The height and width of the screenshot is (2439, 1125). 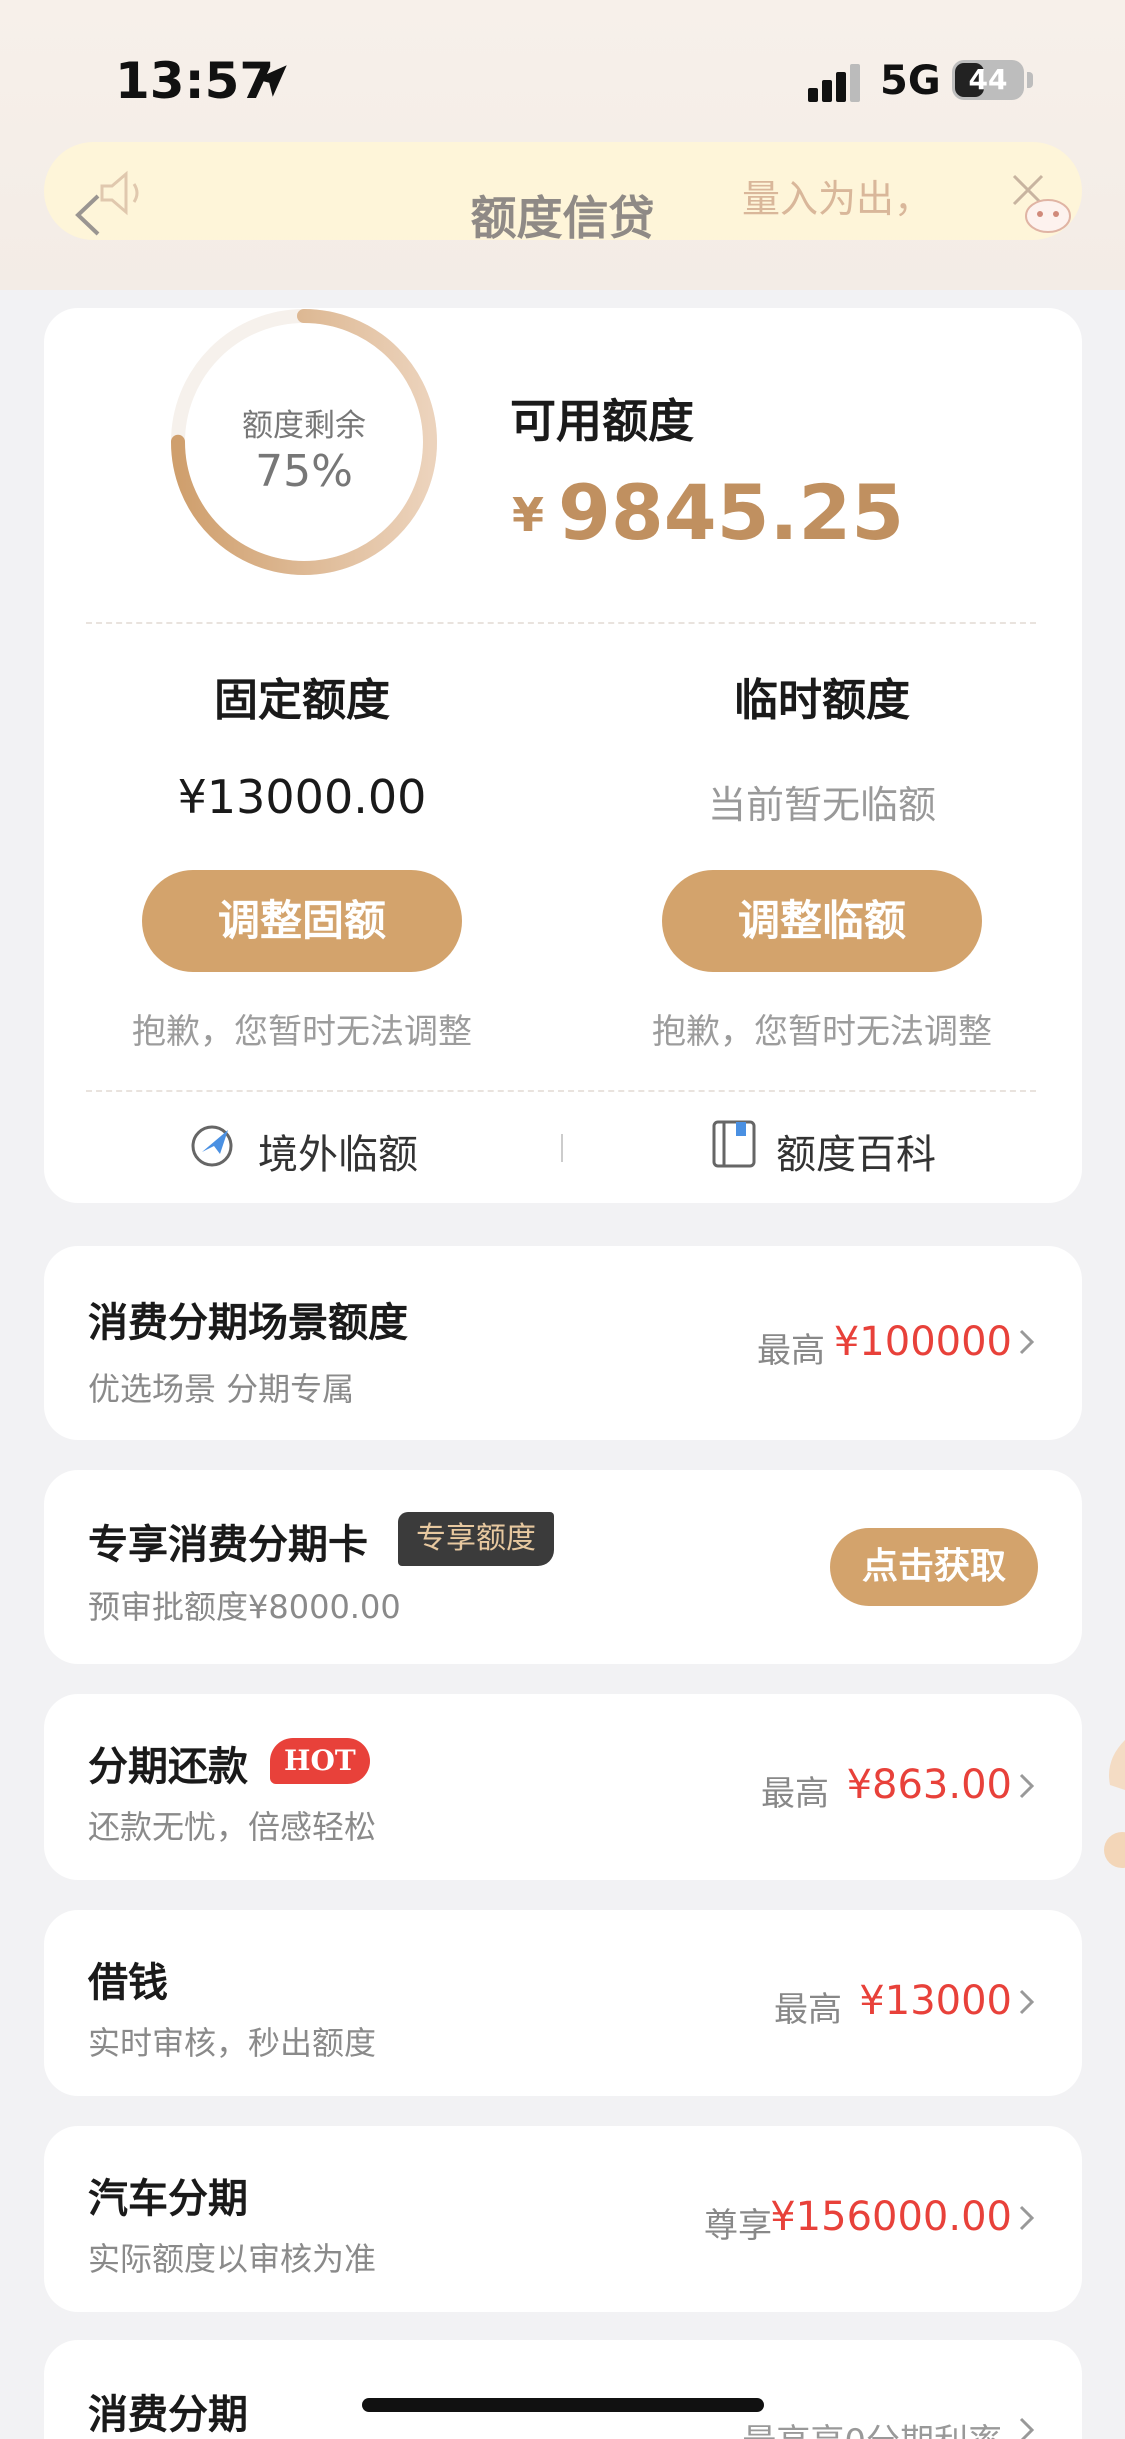 I want to click on row-subtitle: 优选场景 分期专属, so click(x=221, y=1389).